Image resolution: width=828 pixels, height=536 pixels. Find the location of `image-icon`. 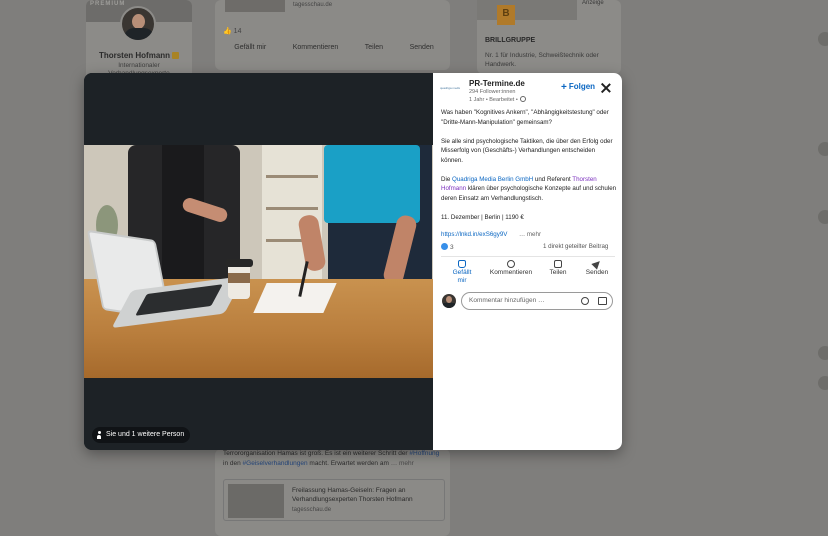

image-icon is located at coordinates (602, 301).